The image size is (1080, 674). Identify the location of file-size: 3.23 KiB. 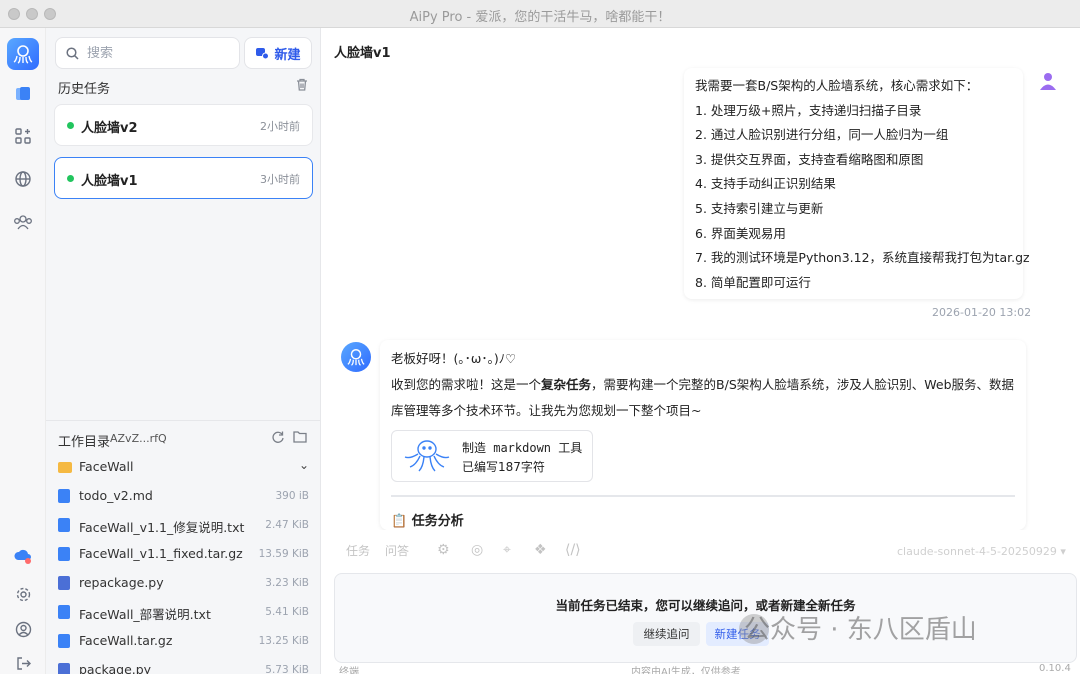
(287, 583).